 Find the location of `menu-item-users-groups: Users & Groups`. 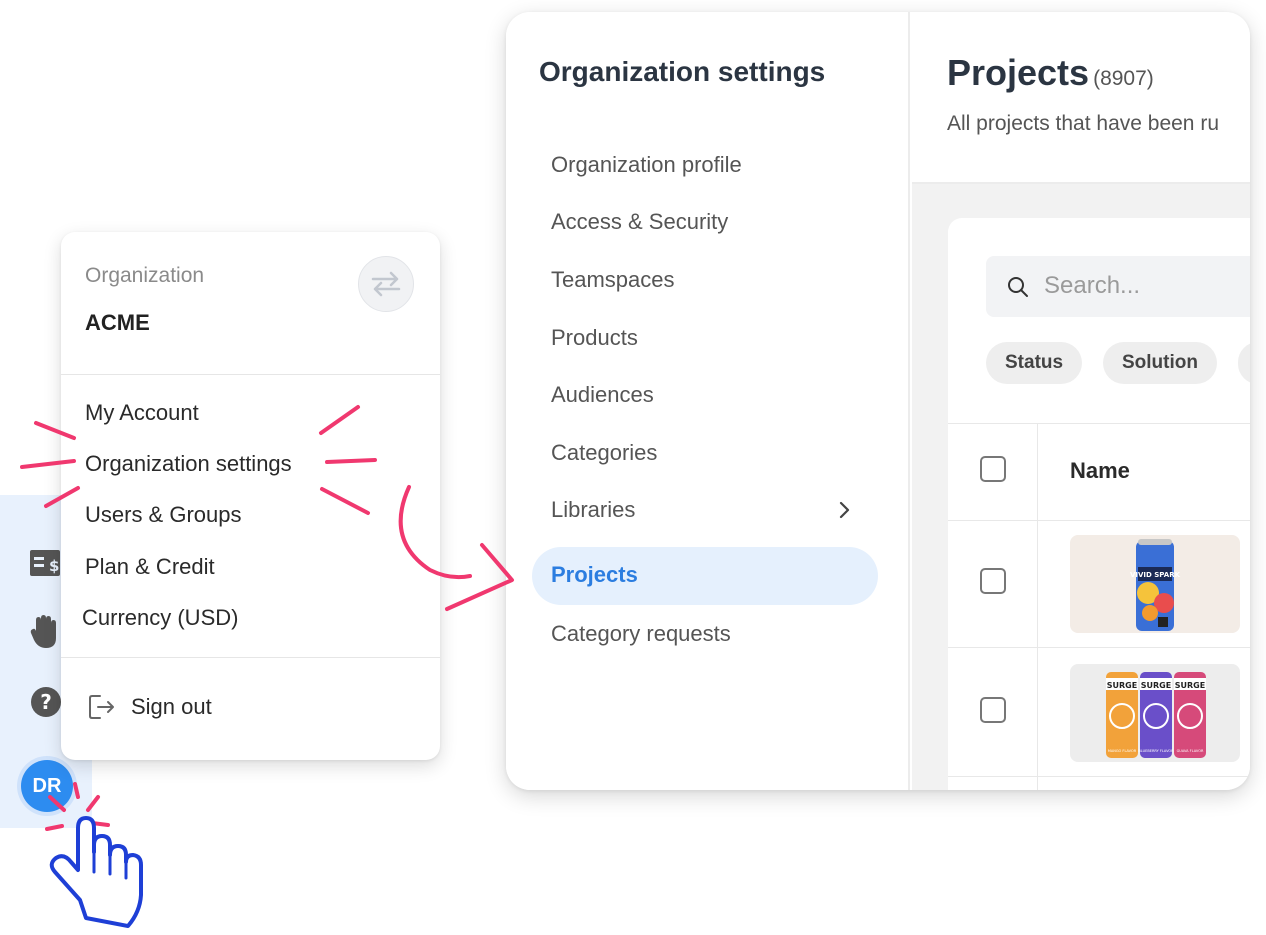

menu-item-users-groups: Users & Groups is located at coordinates (163, 515).